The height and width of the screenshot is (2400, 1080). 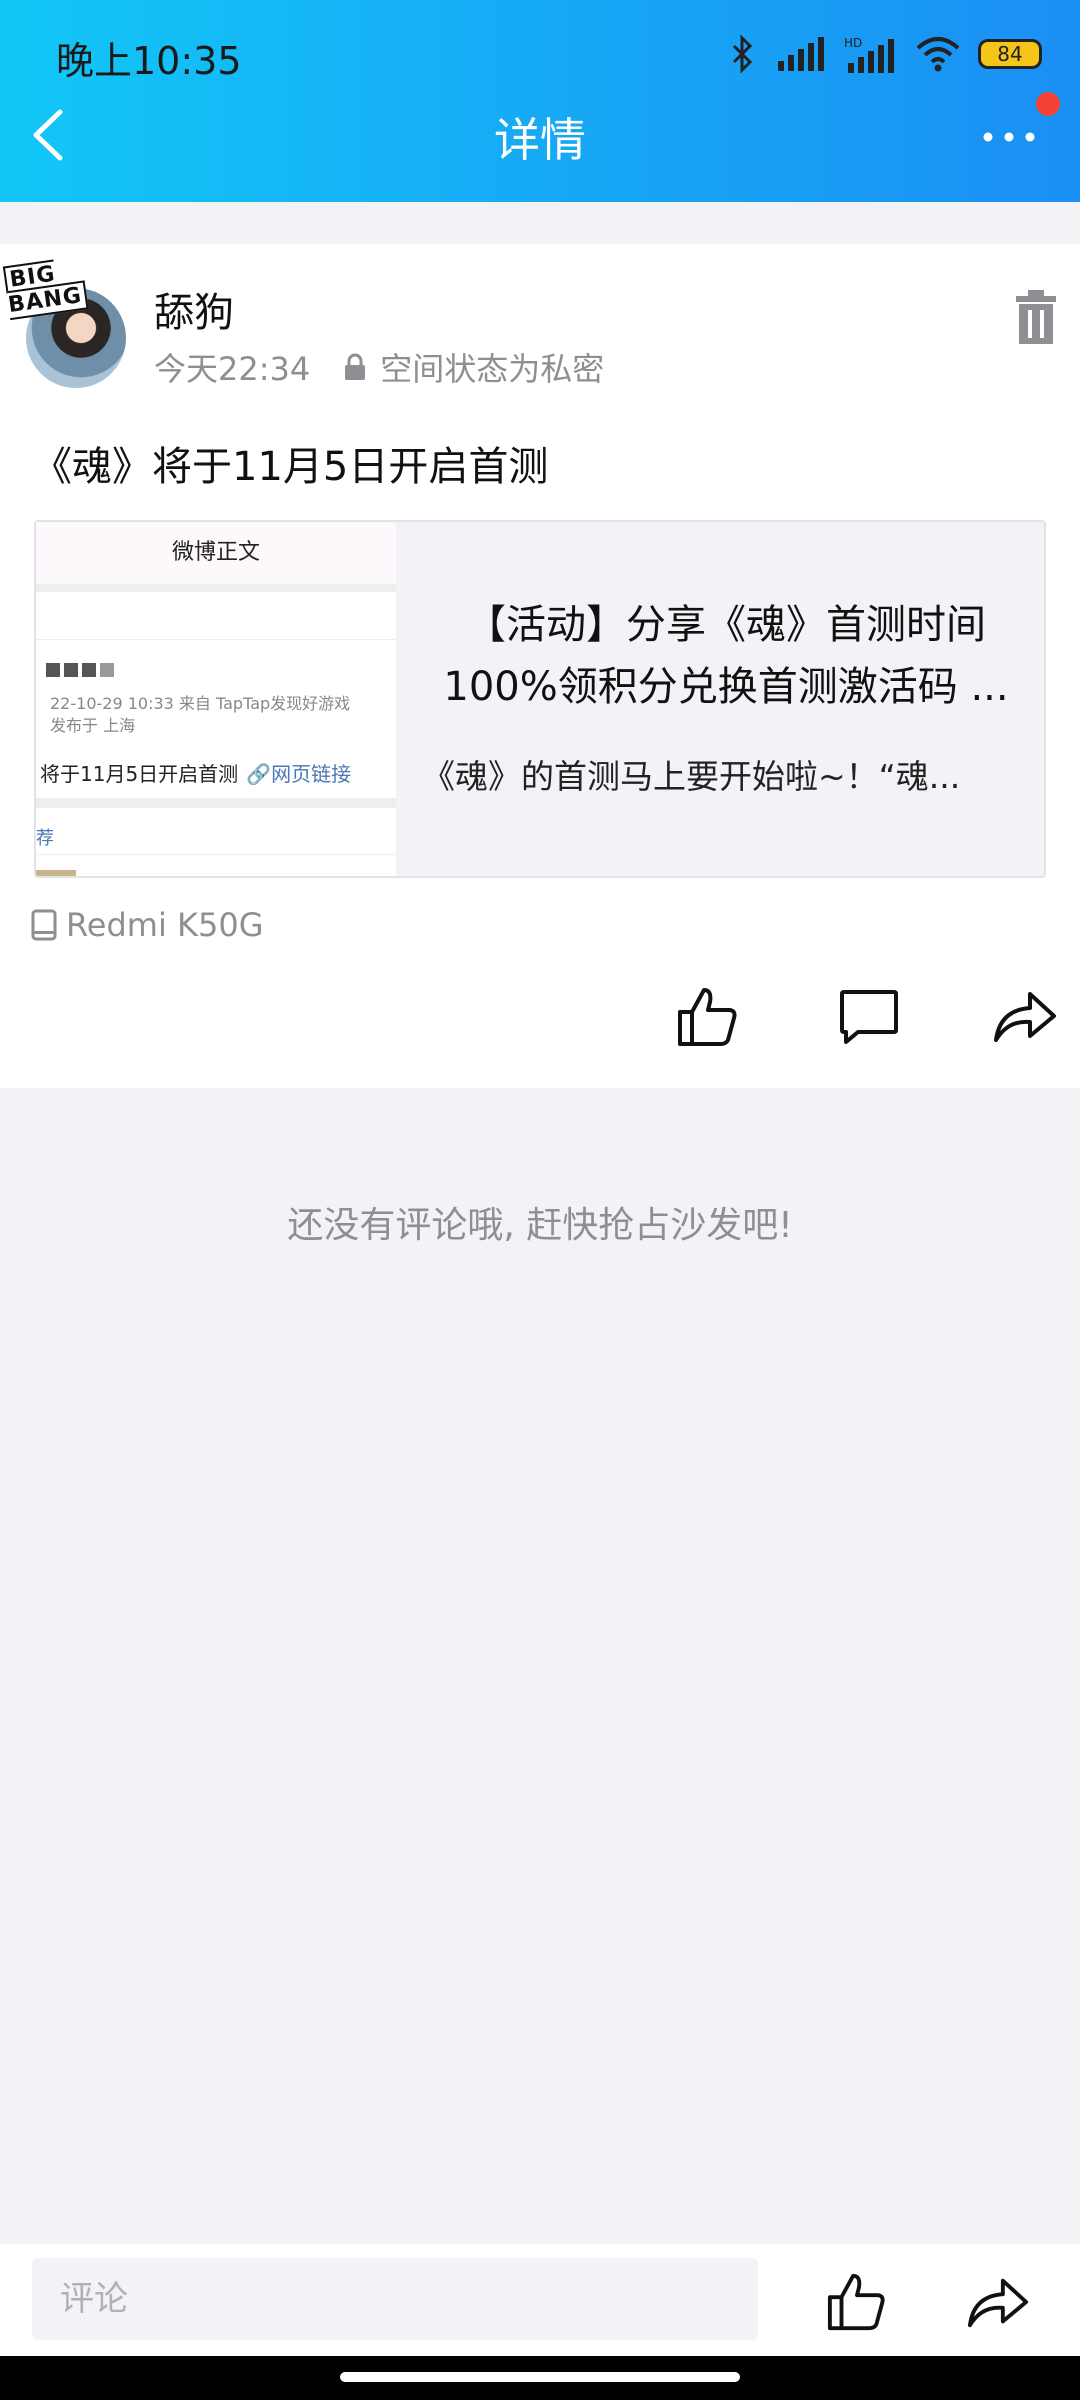 I want to click on bluetooth-icon, so click(x=742, y=54).